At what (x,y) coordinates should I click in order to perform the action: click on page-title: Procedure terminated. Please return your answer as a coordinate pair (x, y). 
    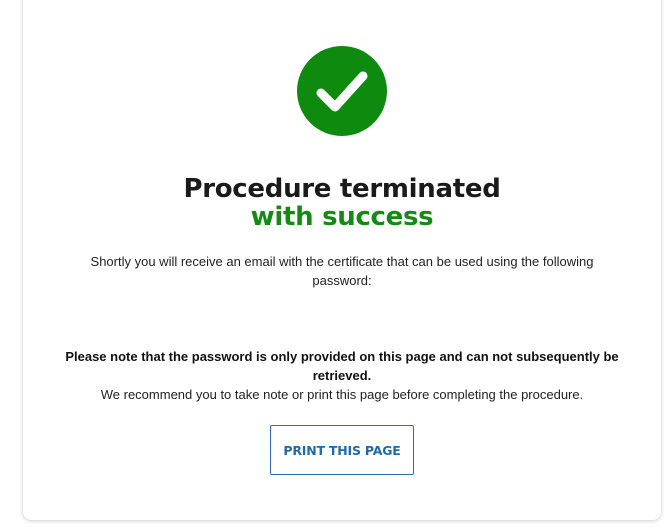
    Looking at the image, I should click on (342, 189).